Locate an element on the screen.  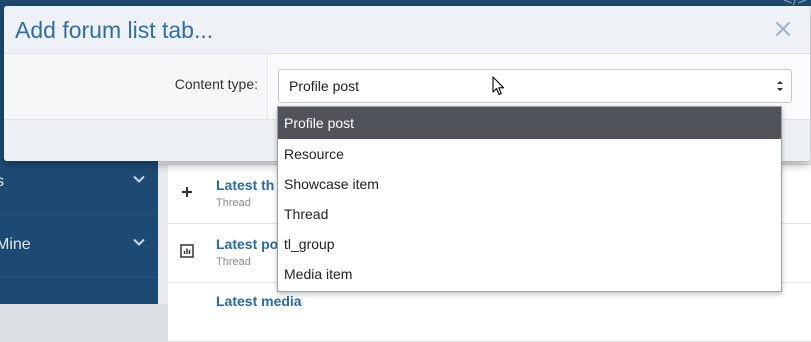
list-item-title: Latest th is located at coordinates (245, 185).